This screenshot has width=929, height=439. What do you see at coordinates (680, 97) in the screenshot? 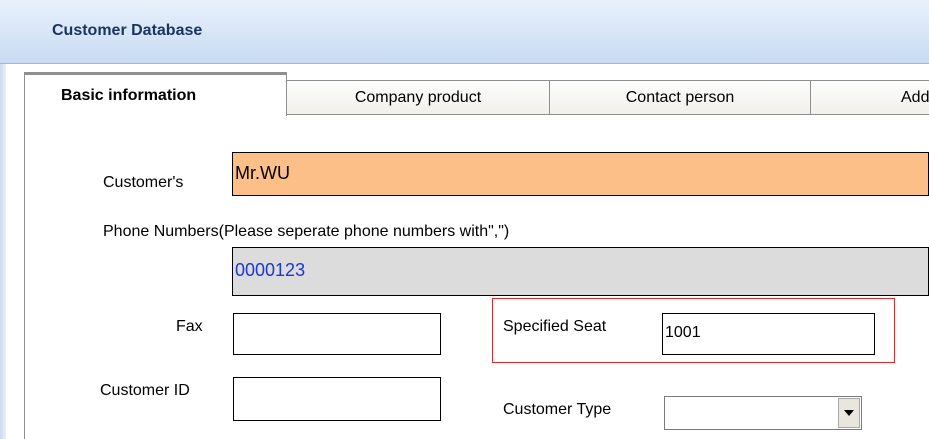
I see `tab-contact-person: Contact person` at bounding box center [680, 97].